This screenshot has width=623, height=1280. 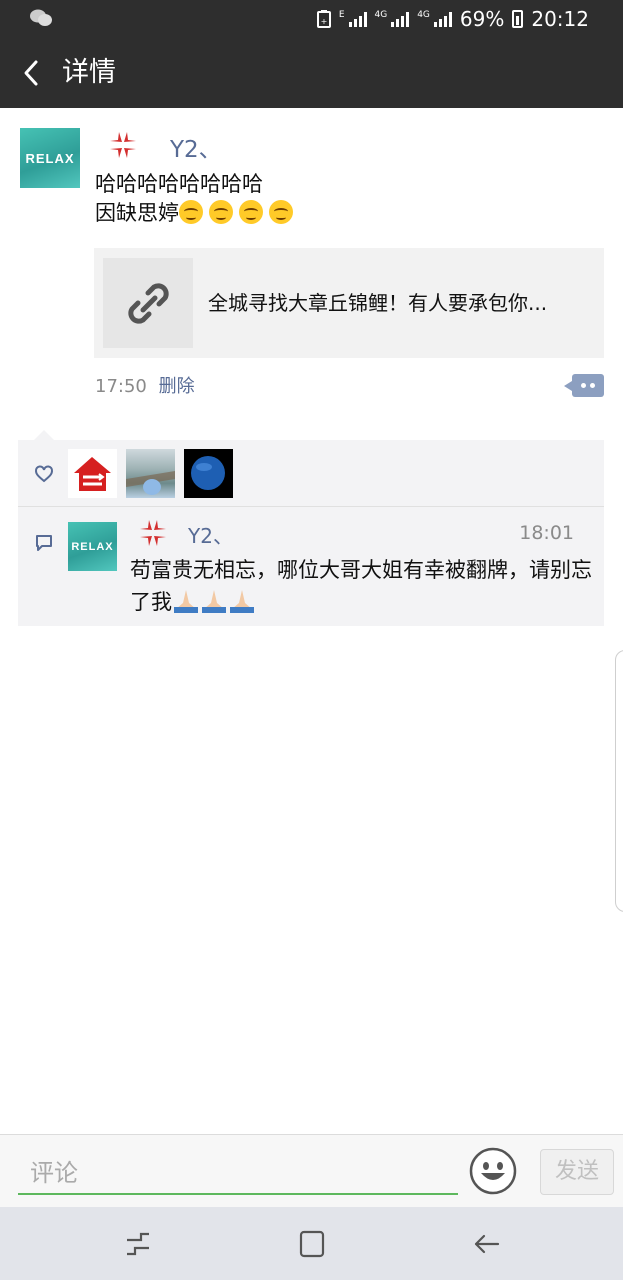 I want to click on signal2-label: 4G, so click(x=381, y=15).